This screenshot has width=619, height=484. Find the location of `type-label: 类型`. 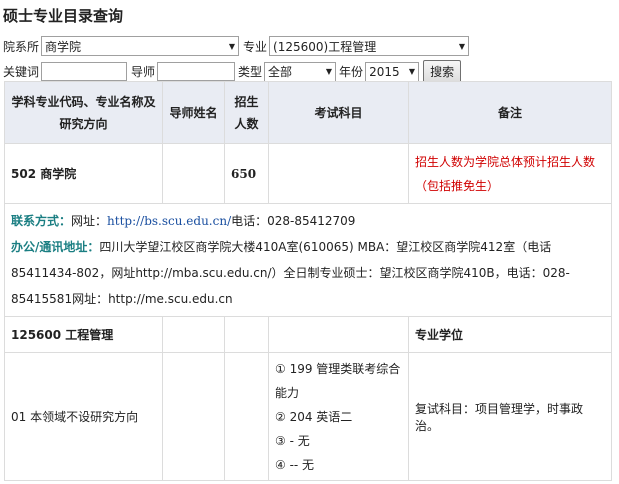

type-label: 类型 is located at coordinates (250, 72).